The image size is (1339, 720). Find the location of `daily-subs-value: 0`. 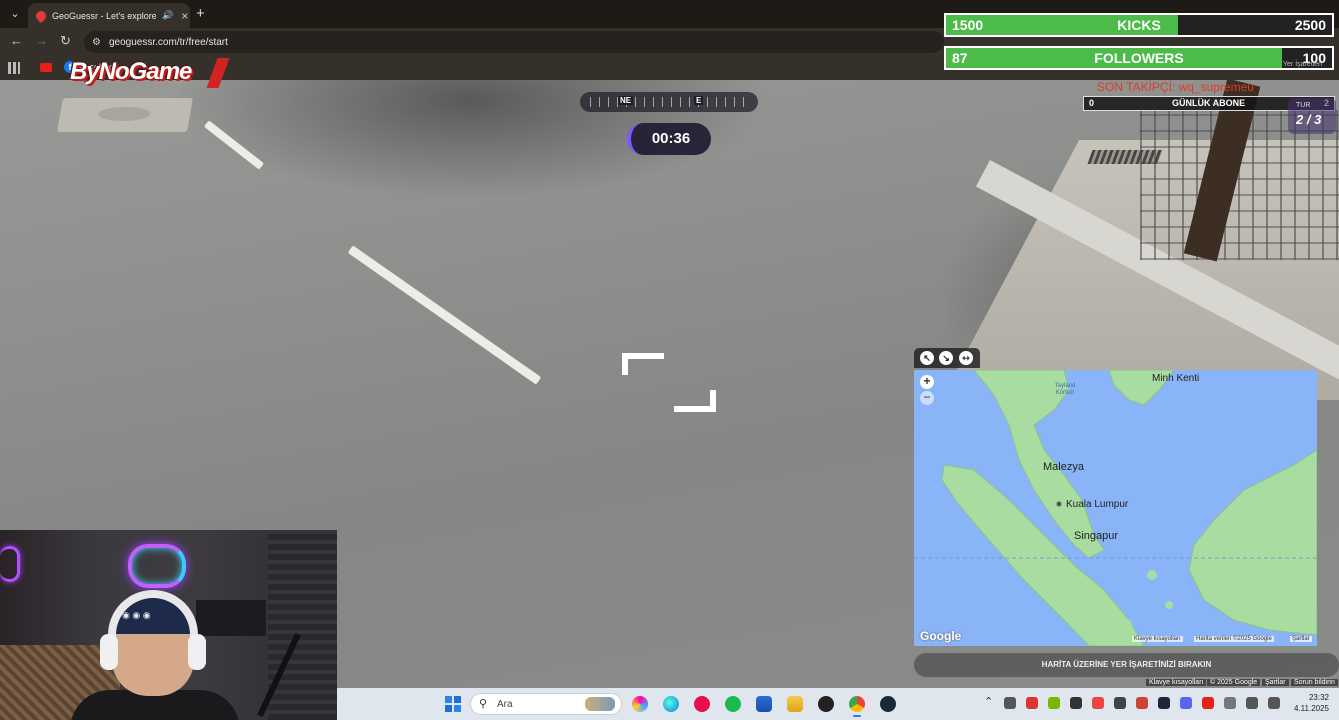

daily-subs-value: 0 is located at coordinates (1092, 103).